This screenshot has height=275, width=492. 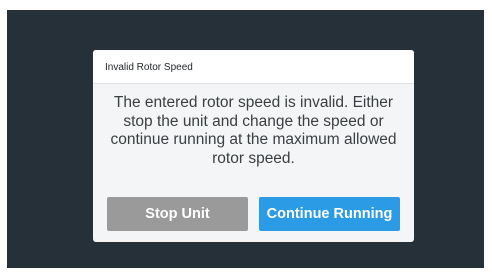 What do you see at coordinates (177, 214) in the screenshot?
I see `stop-unit-button: Stop Unit` at bounding box center [177, 214].